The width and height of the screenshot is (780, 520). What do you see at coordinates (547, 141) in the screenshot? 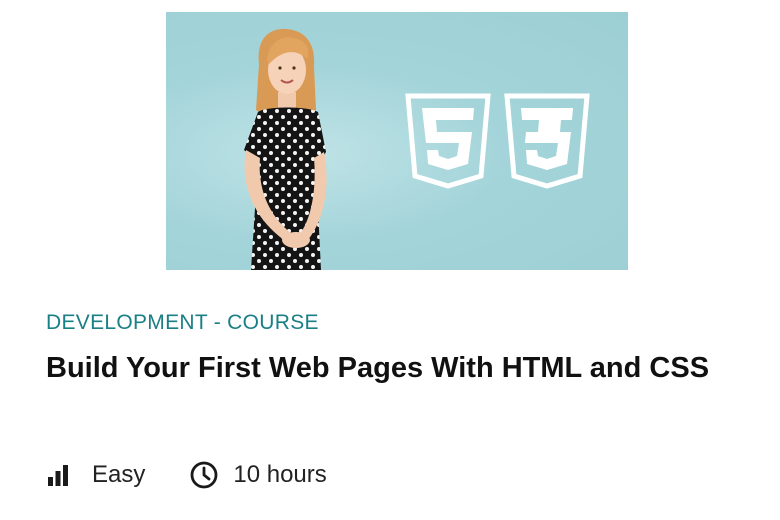
I see `css3-shield-icon` at bounding box center [547, 141].